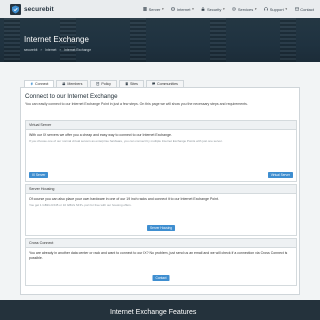 The width and height of the screenshot is (320, 320). I want to click on nav-label: Contact, so click(307, 9).